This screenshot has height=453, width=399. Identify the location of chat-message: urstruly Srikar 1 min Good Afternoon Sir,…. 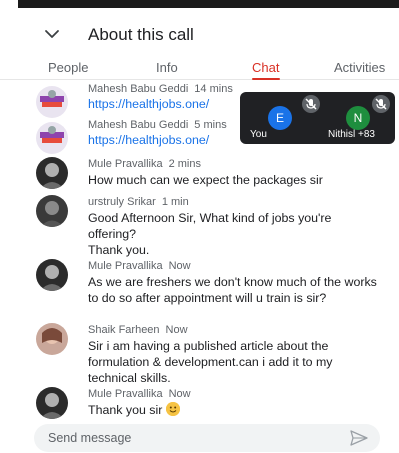
(199, 225).